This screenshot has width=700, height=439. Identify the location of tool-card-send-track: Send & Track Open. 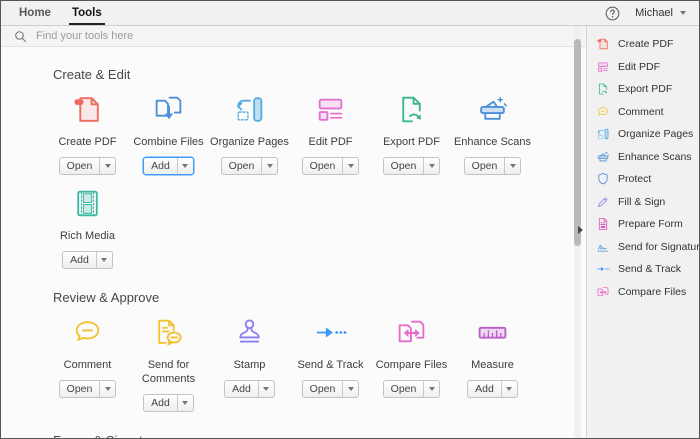
(330, 364).